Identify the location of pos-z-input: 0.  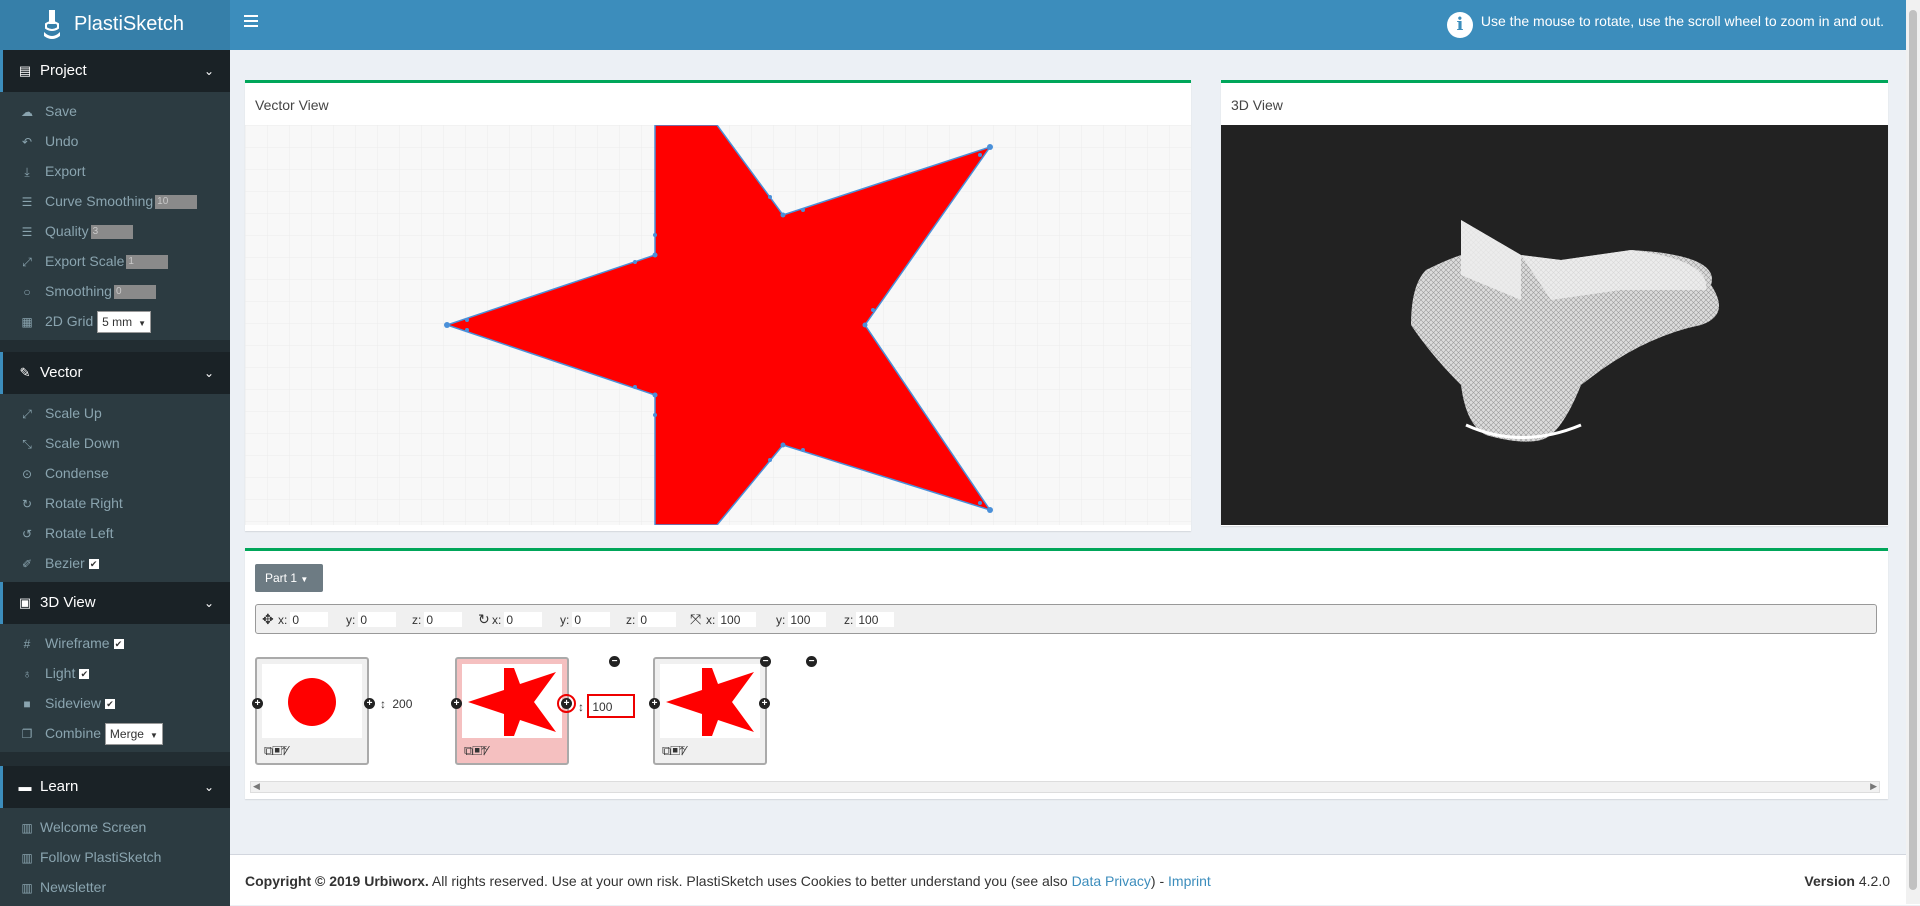
(443, 619).